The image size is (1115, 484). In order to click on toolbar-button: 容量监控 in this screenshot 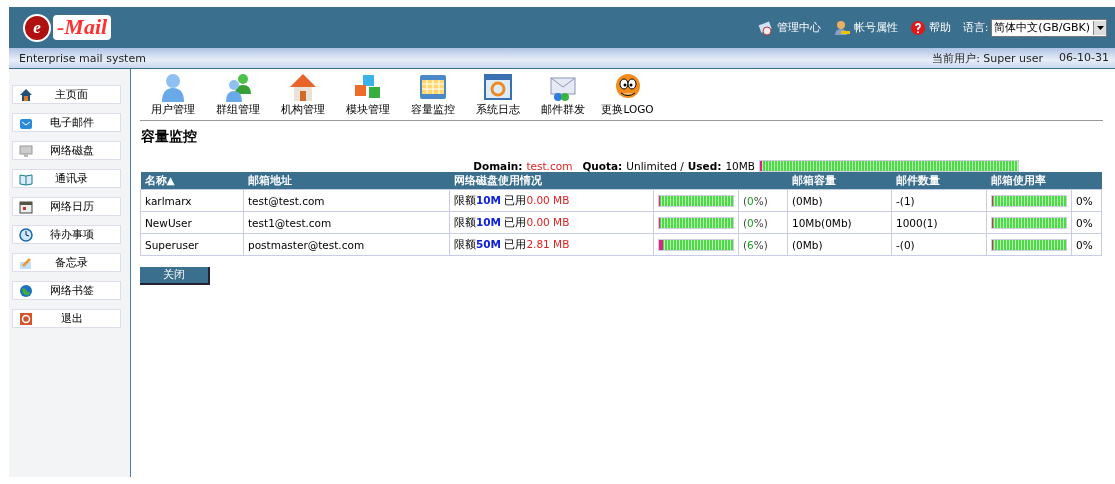, I will do `click(432, 94)`.